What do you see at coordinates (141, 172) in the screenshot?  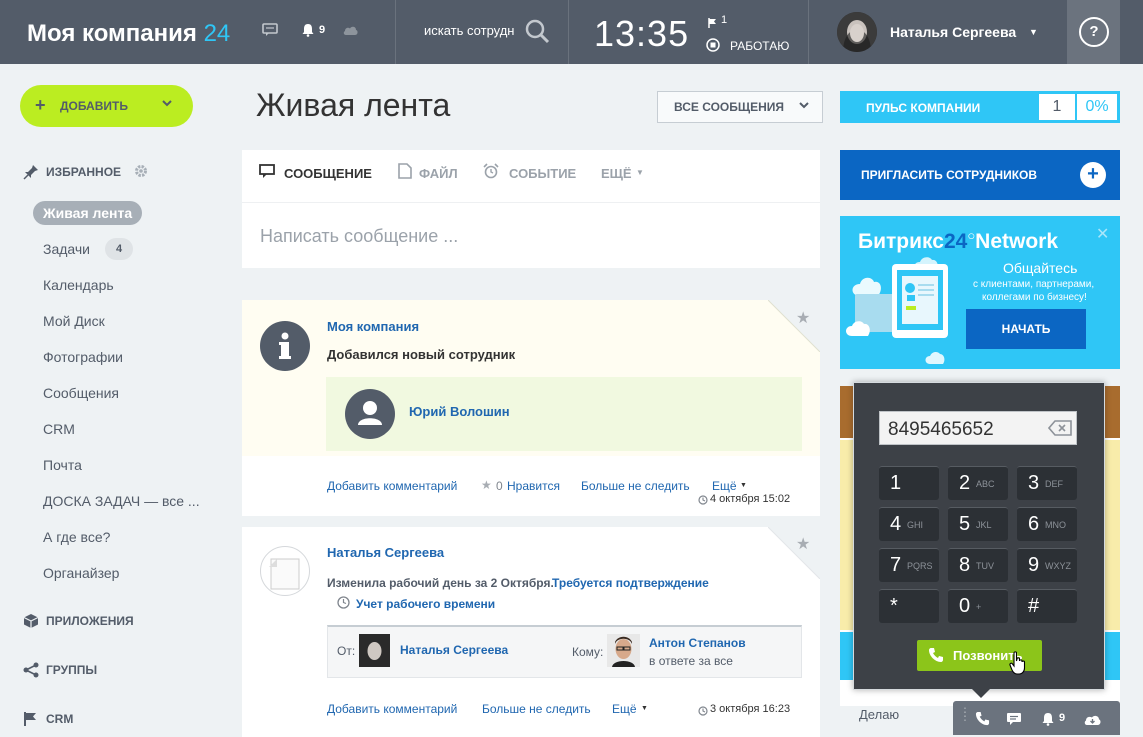 I see `gear-icon` at bounding box center [141, 172].